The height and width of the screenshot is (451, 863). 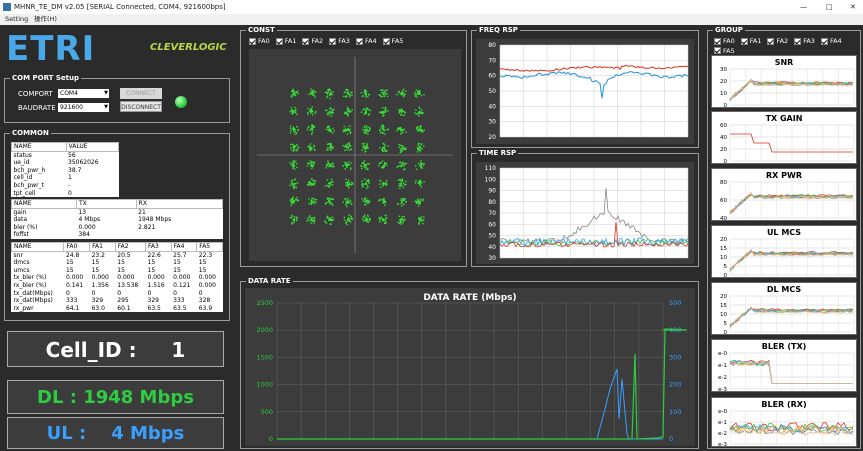 What do you see at coordinates (492, 202) in the screenshot?
I see `y-tick-label: 80` at bounding box center [492, 202].